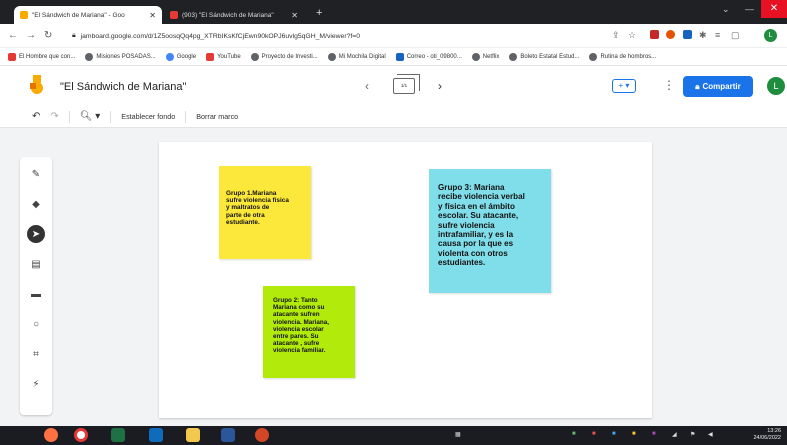 The image size is (787, 445). What do you see at coordinates (669, 85) in the screenshot?
I see `more-options-icon: ⋮` at bounding box center [669, 85].